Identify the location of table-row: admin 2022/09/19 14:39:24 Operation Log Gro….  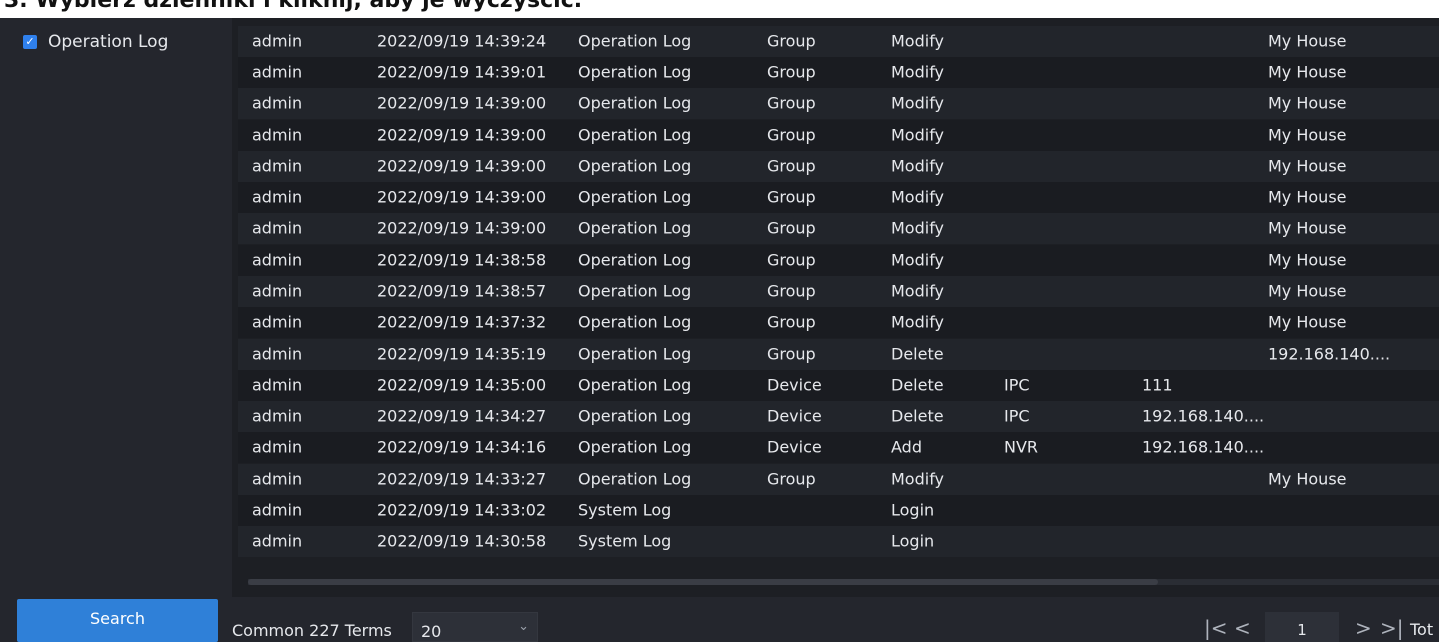
(838, 41).